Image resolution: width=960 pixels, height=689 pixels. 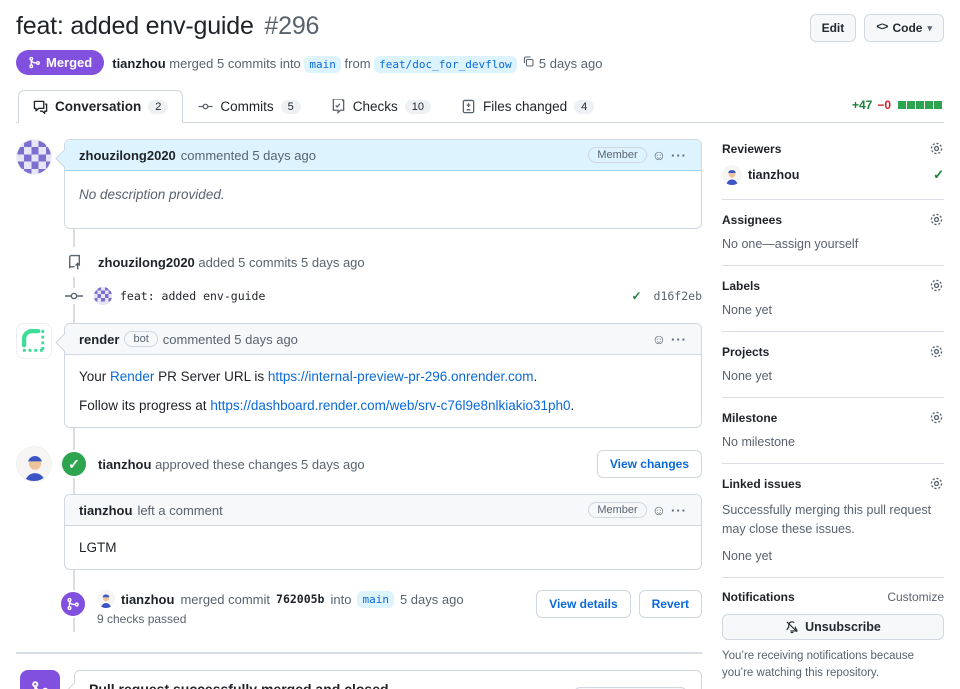 What do you see at coordinates (371, 296) in the screenshot?
I see `commit-message-link: feat: added env-guide` at bounding box center [371, 296].